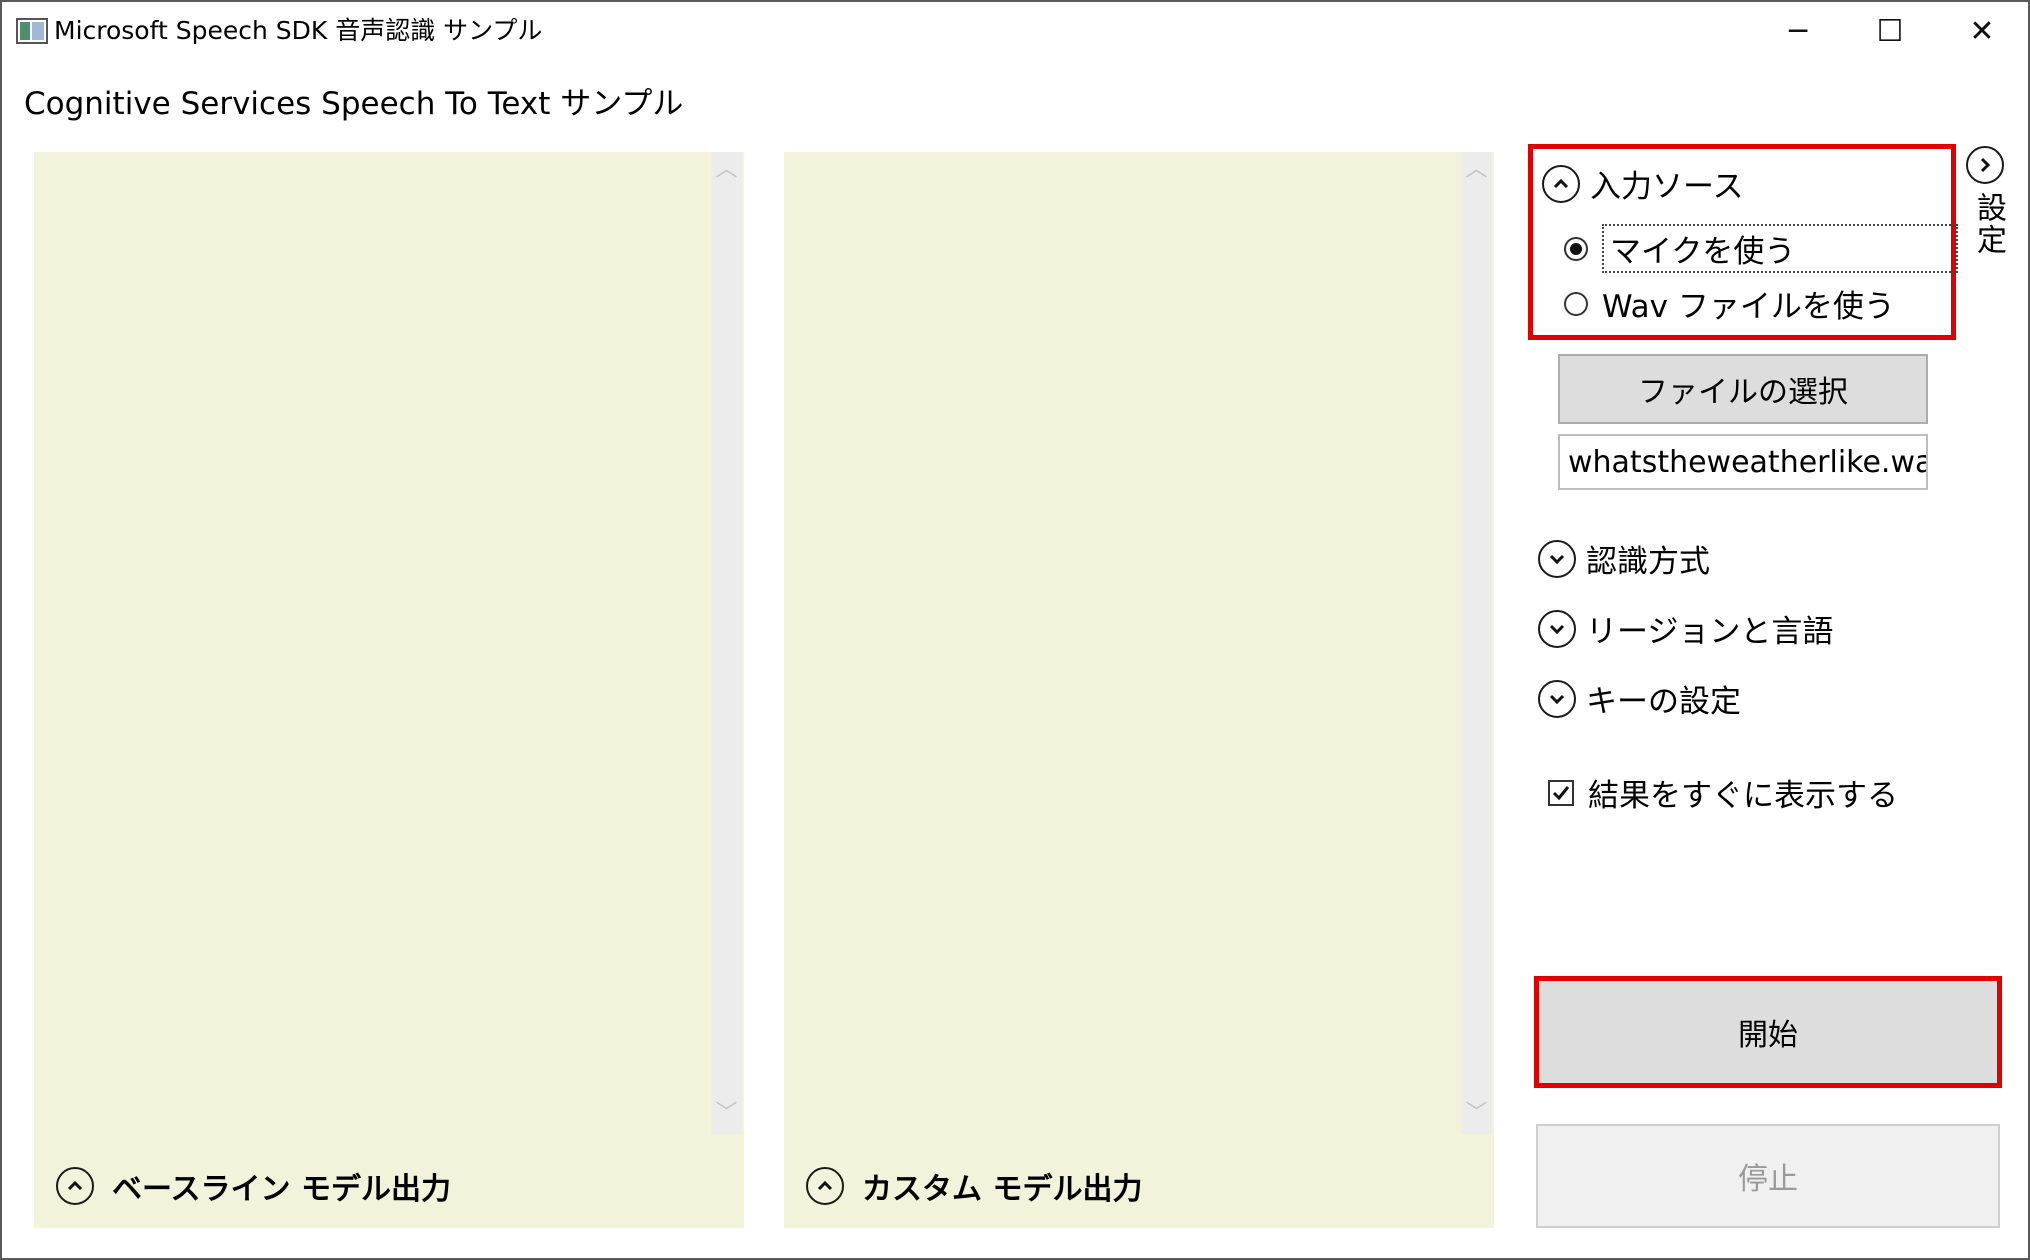 The height and width of the screenshot is (1260, 2030). What do you see at coordinates (1648, 562) in the screenshot?
I see `recognition-mode-label: 認識方式` at bounding box center [1648, 562].